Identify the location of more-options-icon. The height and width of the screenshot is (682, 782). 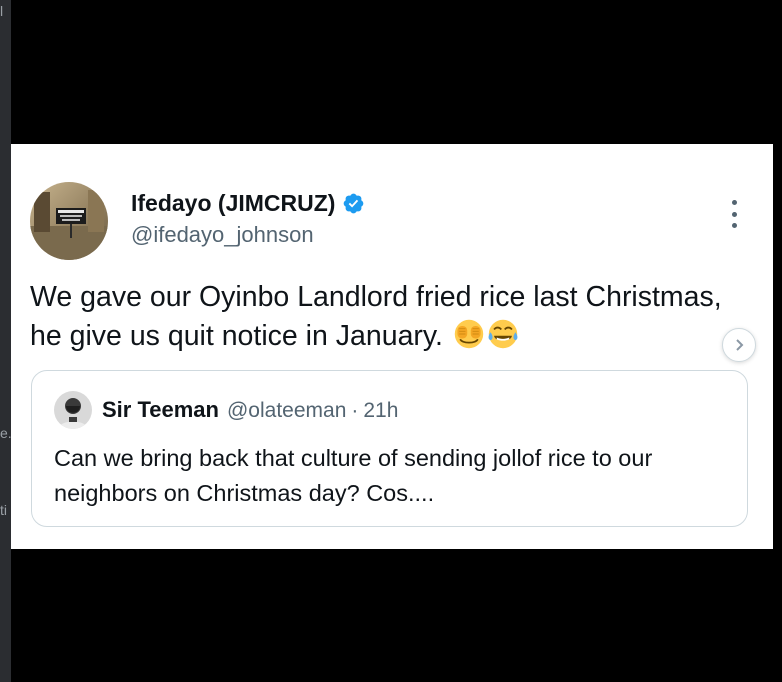
(734, 214).